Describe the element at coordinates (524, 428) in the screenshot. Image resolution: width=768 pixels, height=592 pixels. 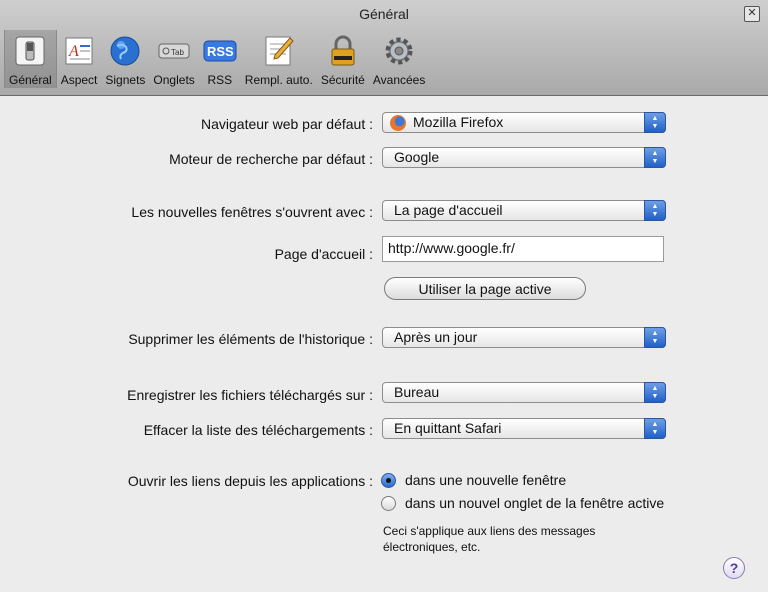
I see `clear-downloads-select: En quittant Safari ▲ ▼` at that location.